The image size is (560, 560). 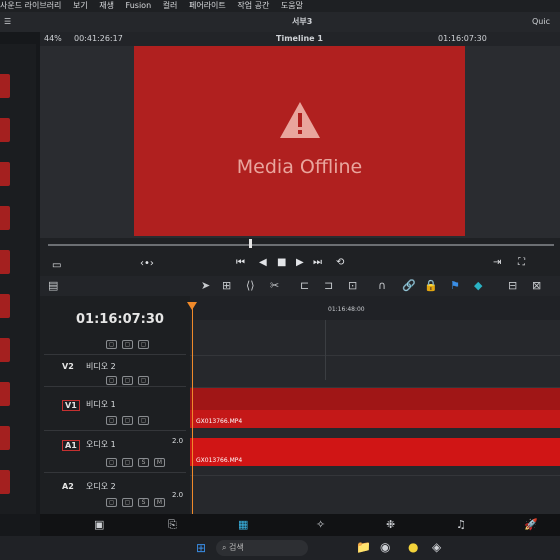 I want to click on play-icon: ▶, so click(x=300, y=262).